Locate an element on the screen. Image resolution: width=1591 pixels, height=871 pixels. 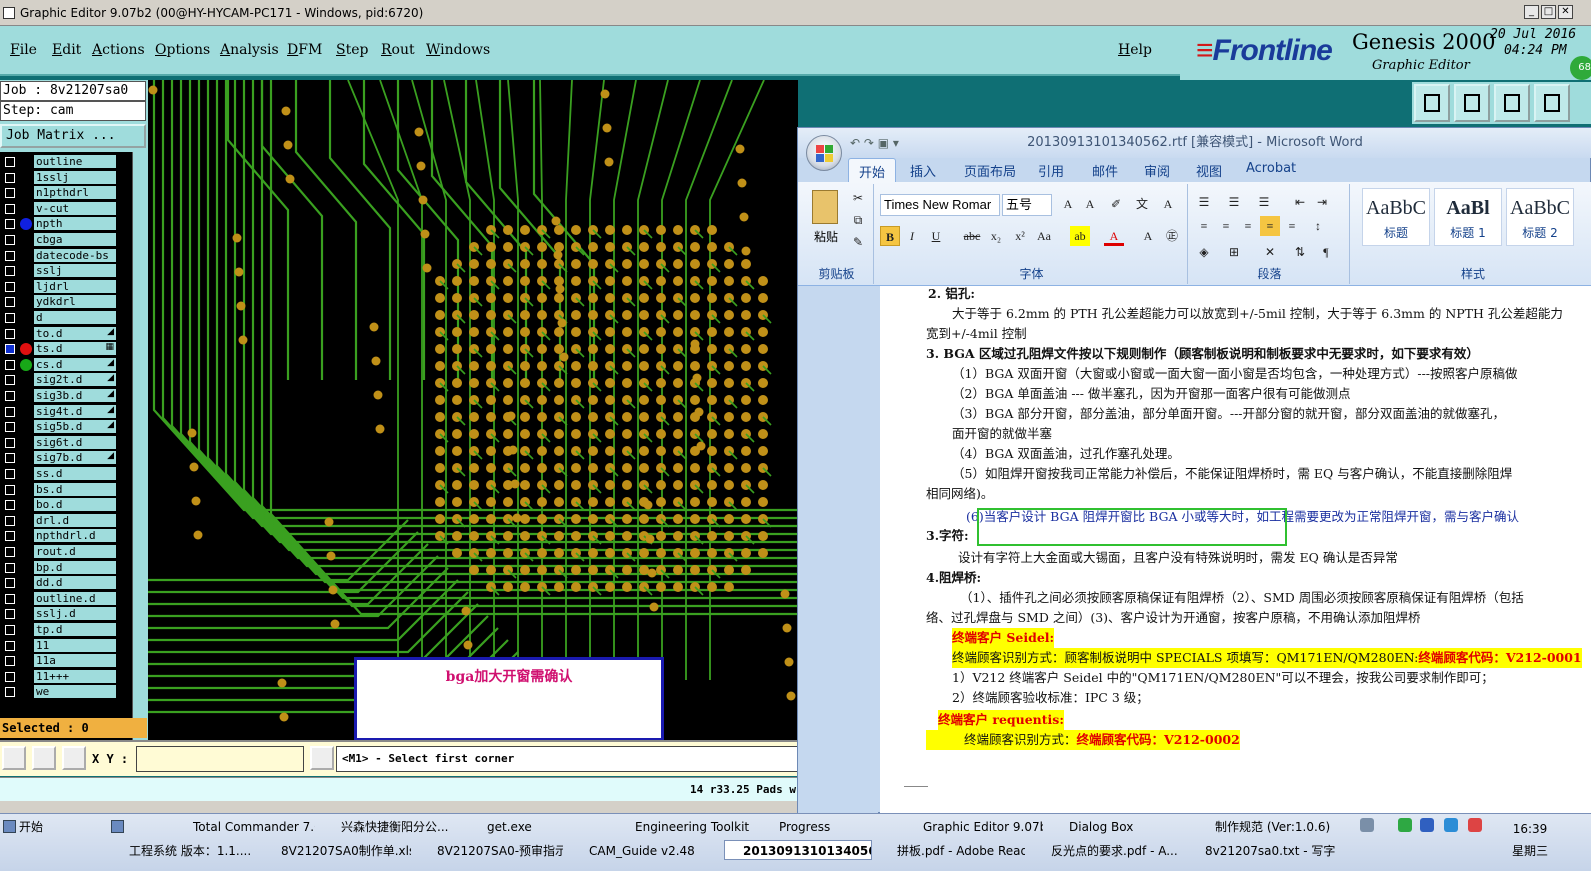
layer-name: datecode-bs is located at coordinates (75, 255).